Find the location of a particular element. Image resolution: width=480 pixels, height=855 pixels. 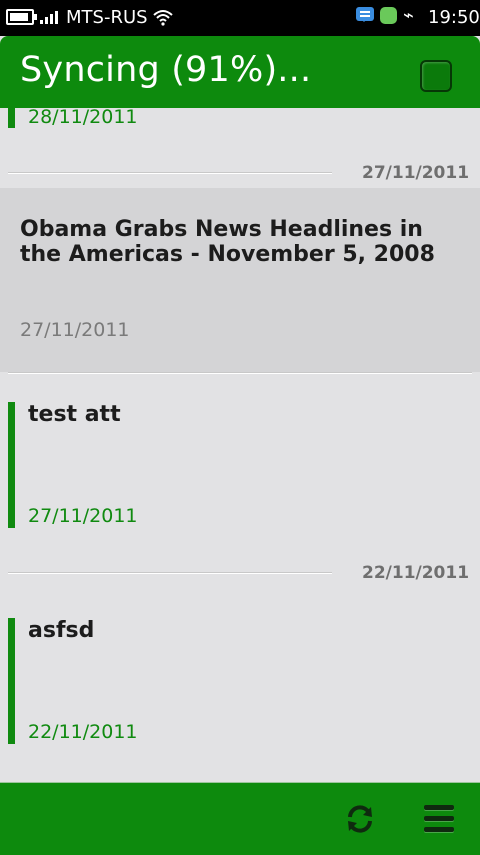

carrier-name: MTS-RUS is located at coordinates (107, 17).